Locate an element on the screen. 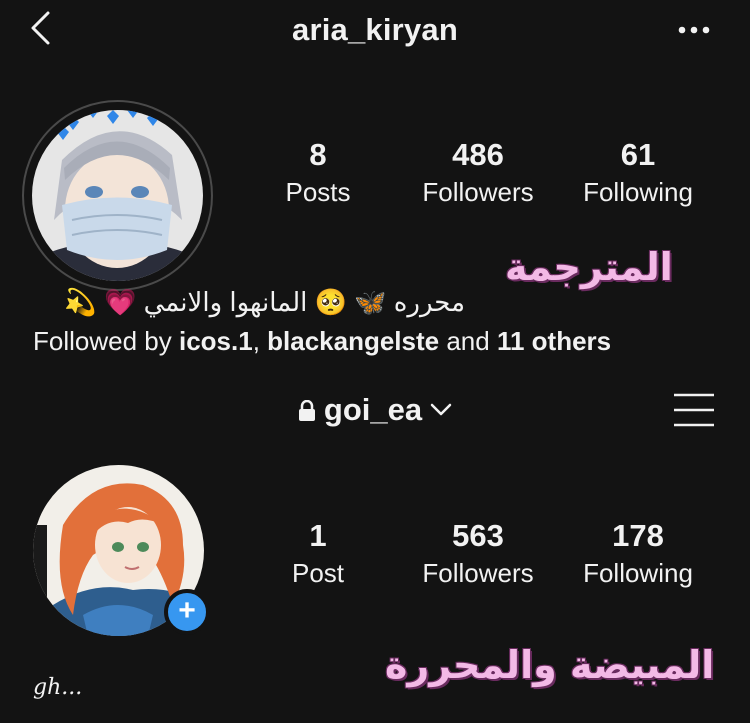  stat-number: 563 is located at coordinates (478, 535).